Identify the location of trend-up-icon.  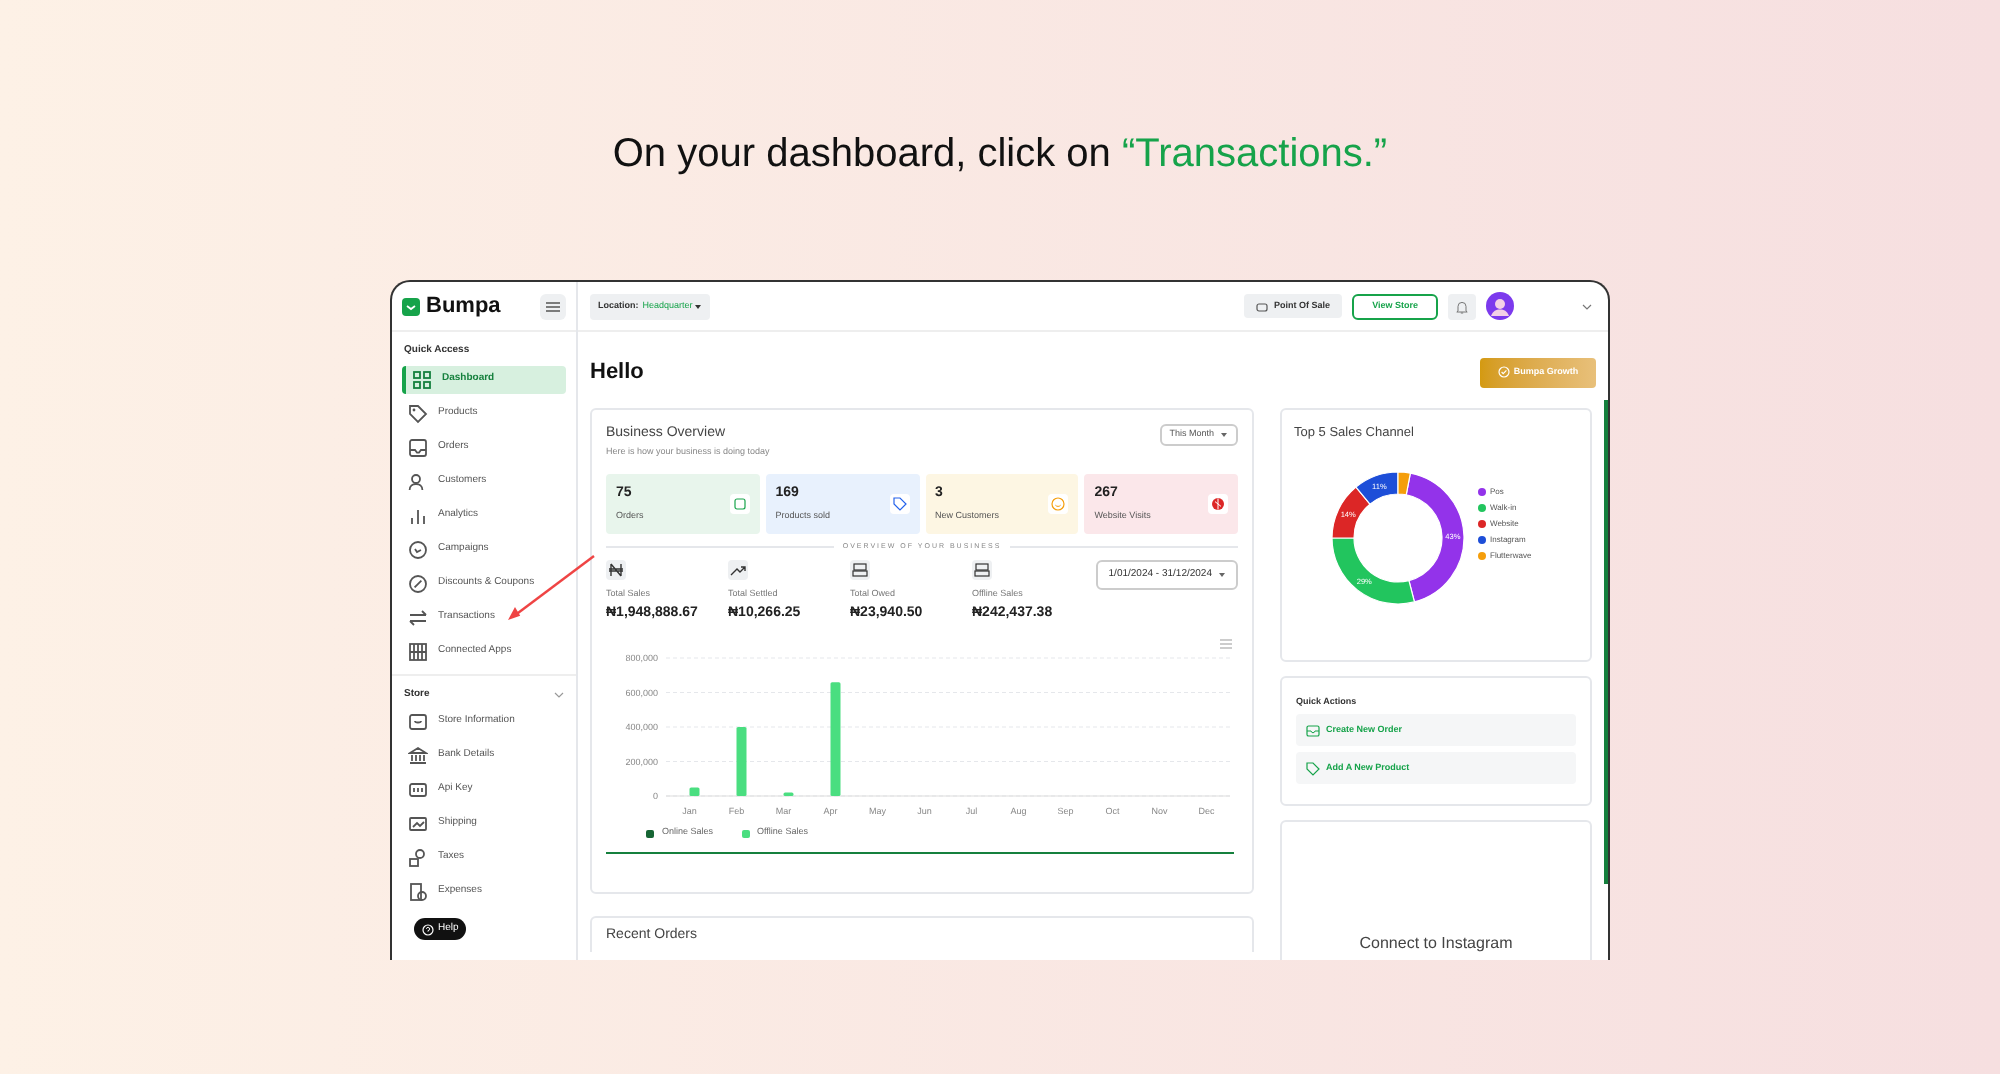
(738, 570).